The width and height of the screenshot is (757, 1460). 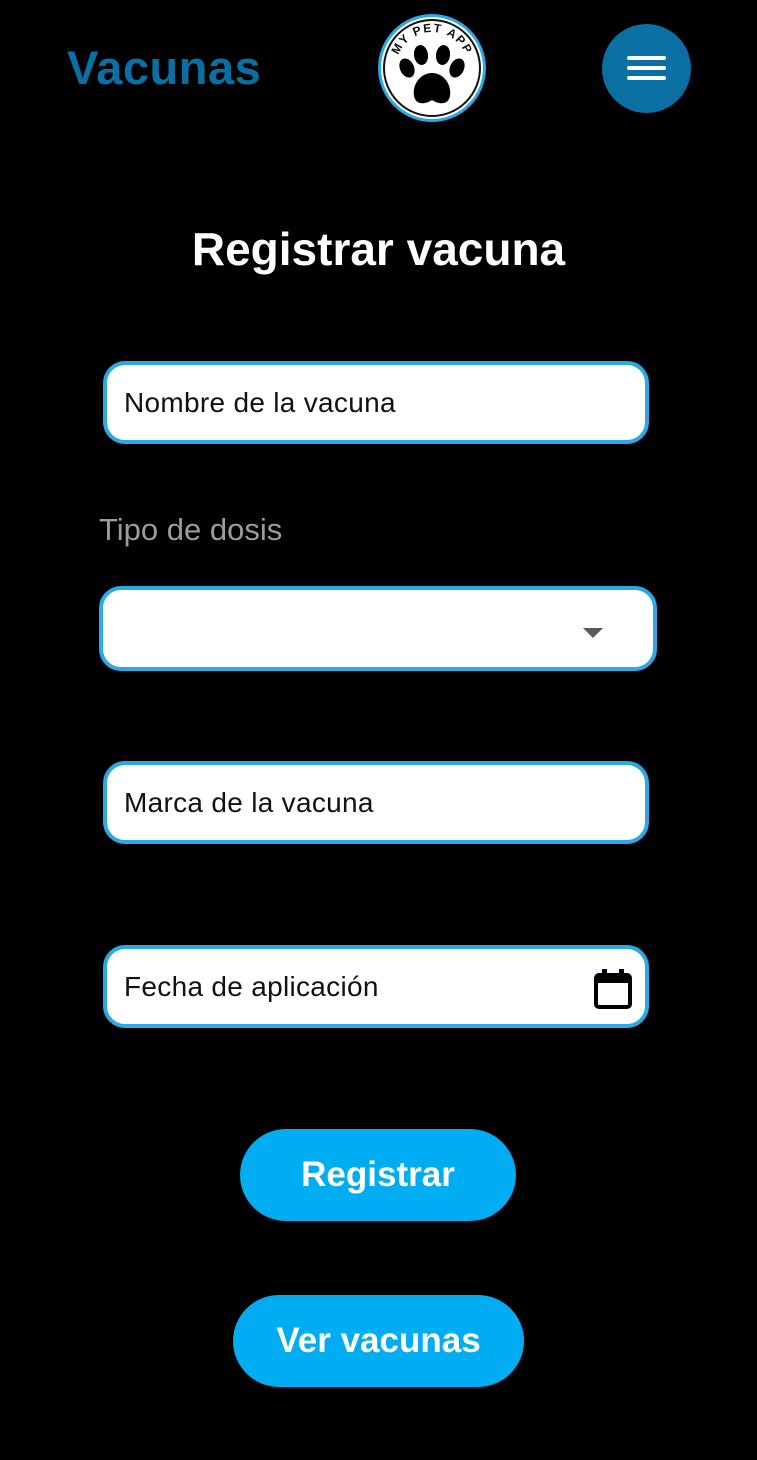 I want to click on application-date-input: Fecha de aplicación, so click(x=376, y=986).